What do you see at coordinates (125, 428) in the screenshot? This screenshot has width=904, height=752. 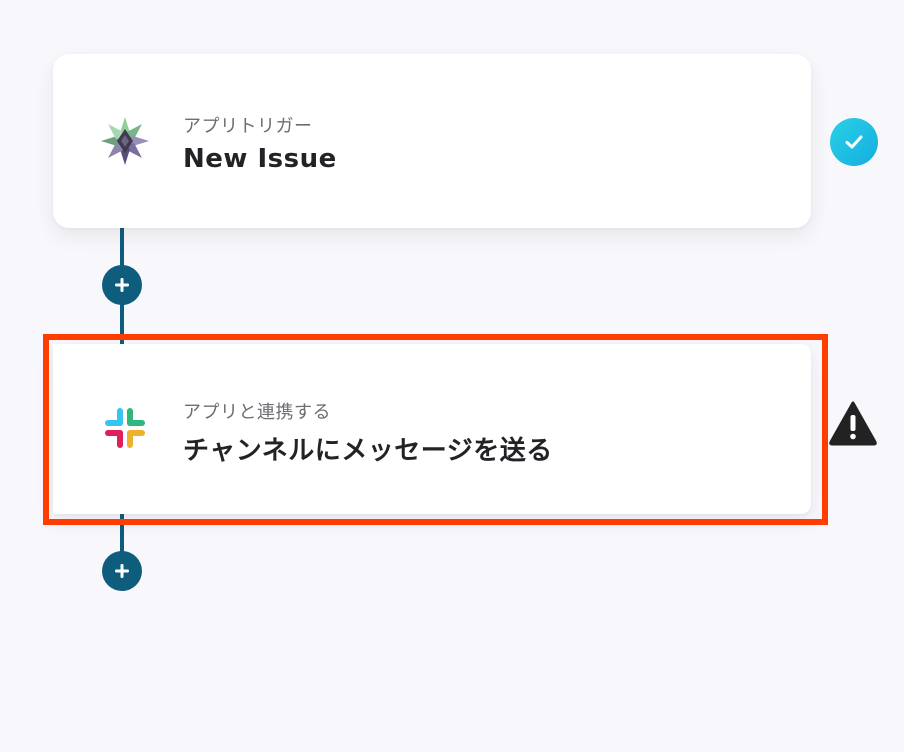 I see `slack-icon` at bounding box center [125, 428].